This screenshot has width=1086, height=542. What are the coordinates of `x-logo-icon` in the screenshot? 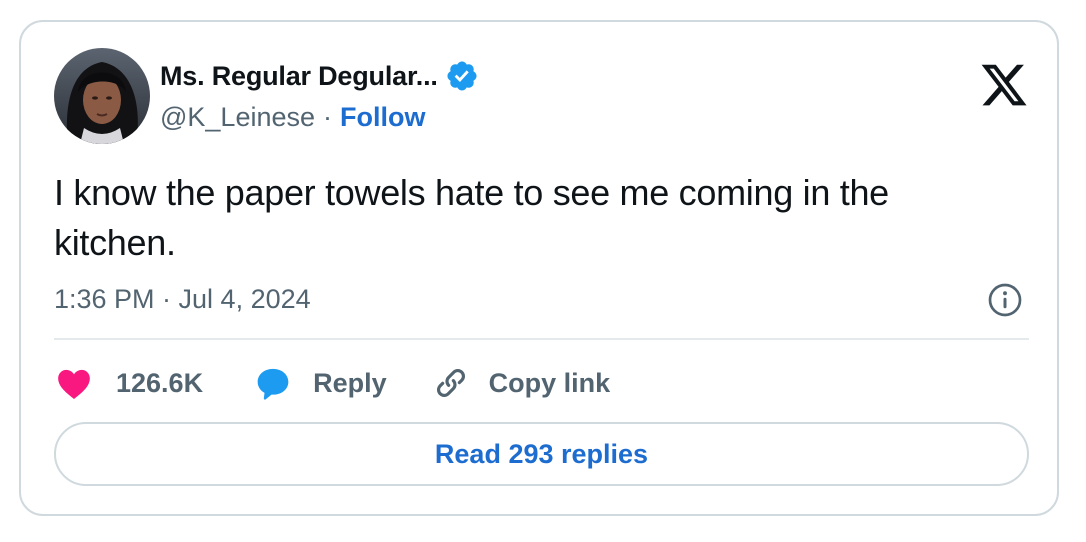 It's located at (1004, 85).